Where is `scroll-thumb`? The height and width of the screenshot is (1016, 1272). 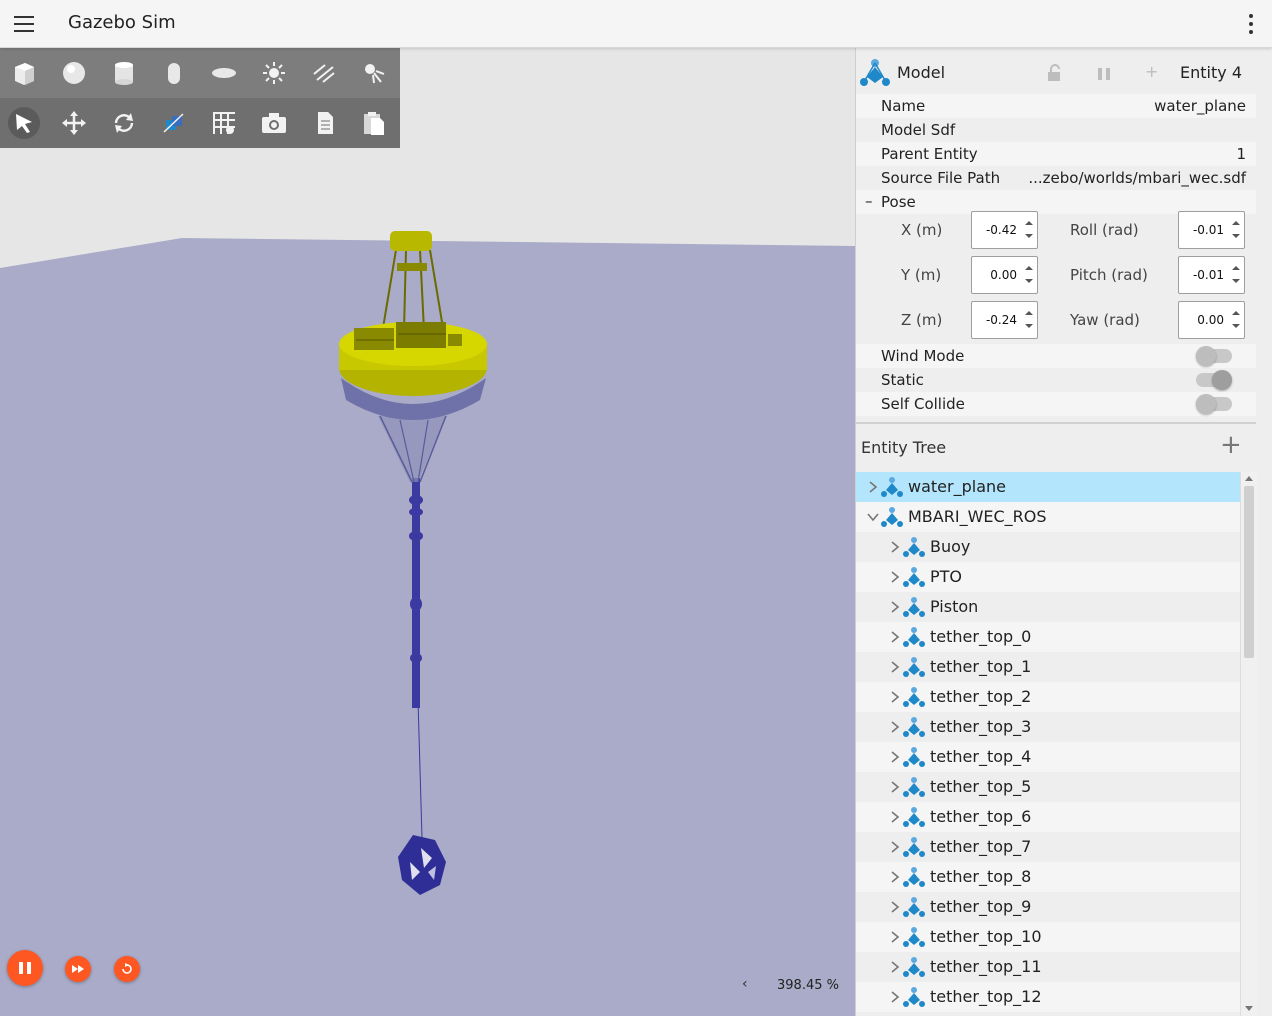 scroll-thumb is located at coordinates (1249, 572).